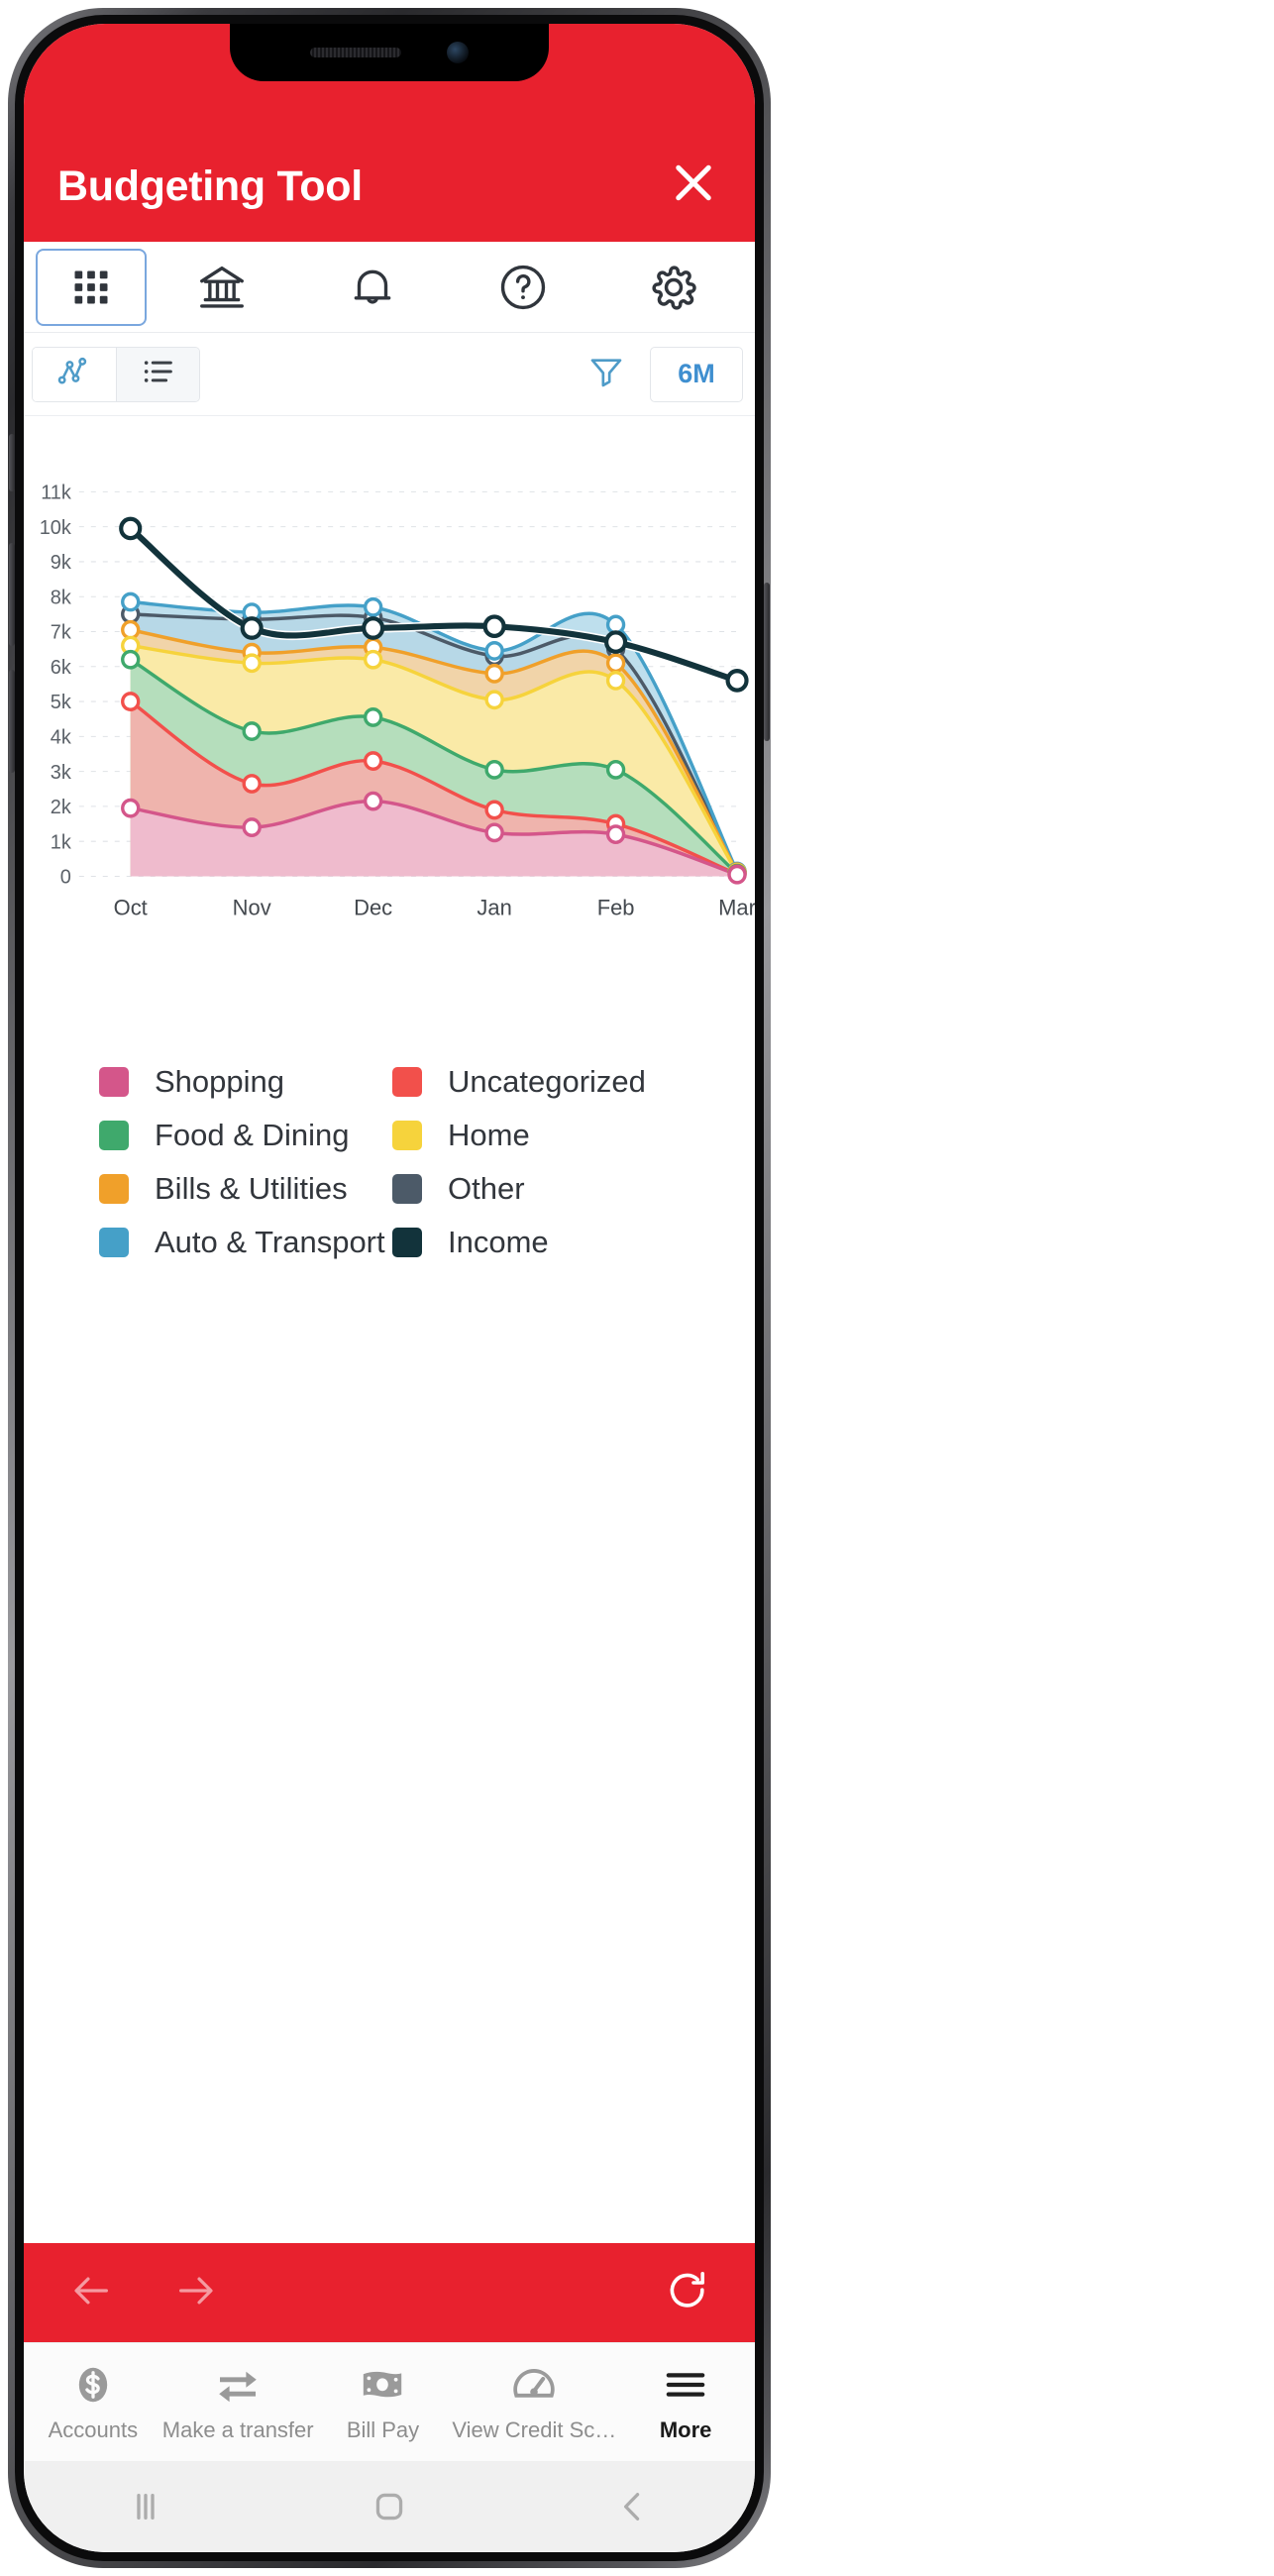  What do you see at coordinates (767, 662) in the screenshot?
I see `power-button` at bounding box center [767, 662].